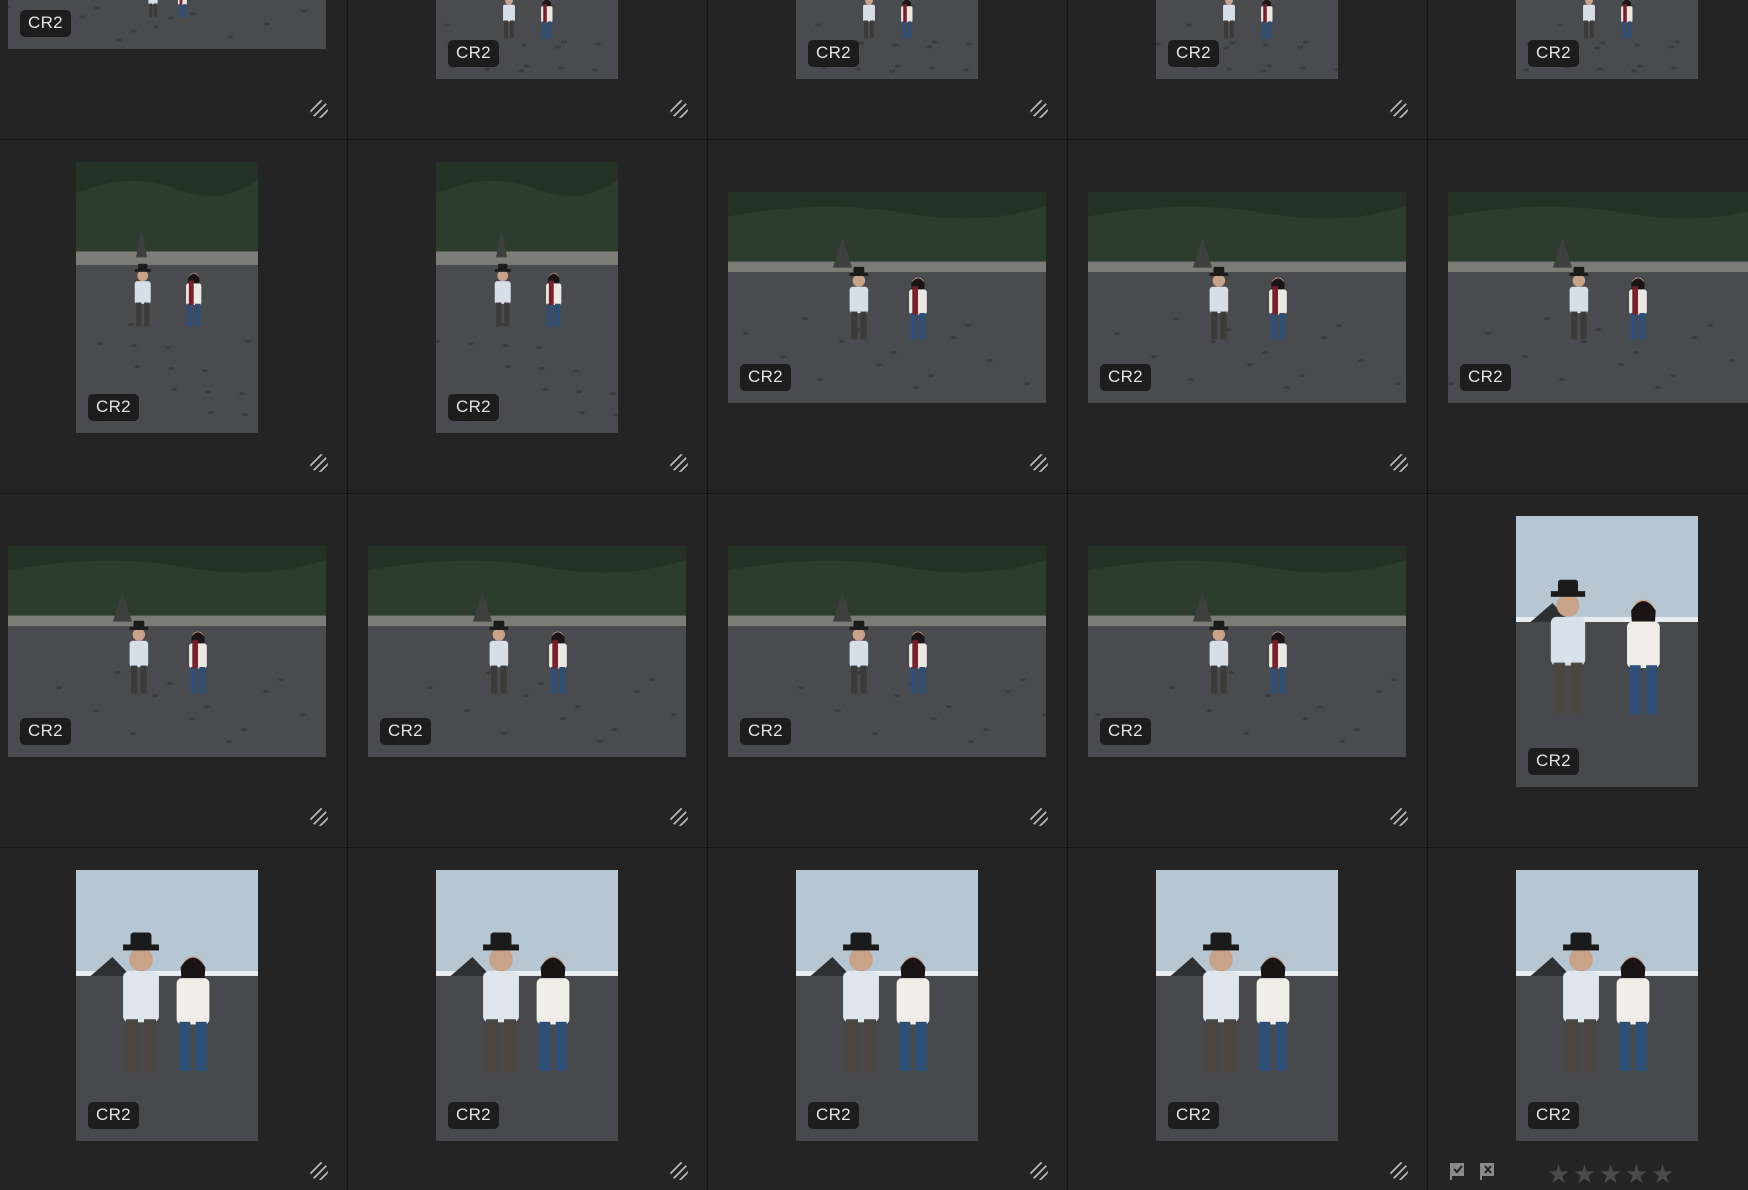  I want to click on flag-reject-icon, so click(1488, 1171).